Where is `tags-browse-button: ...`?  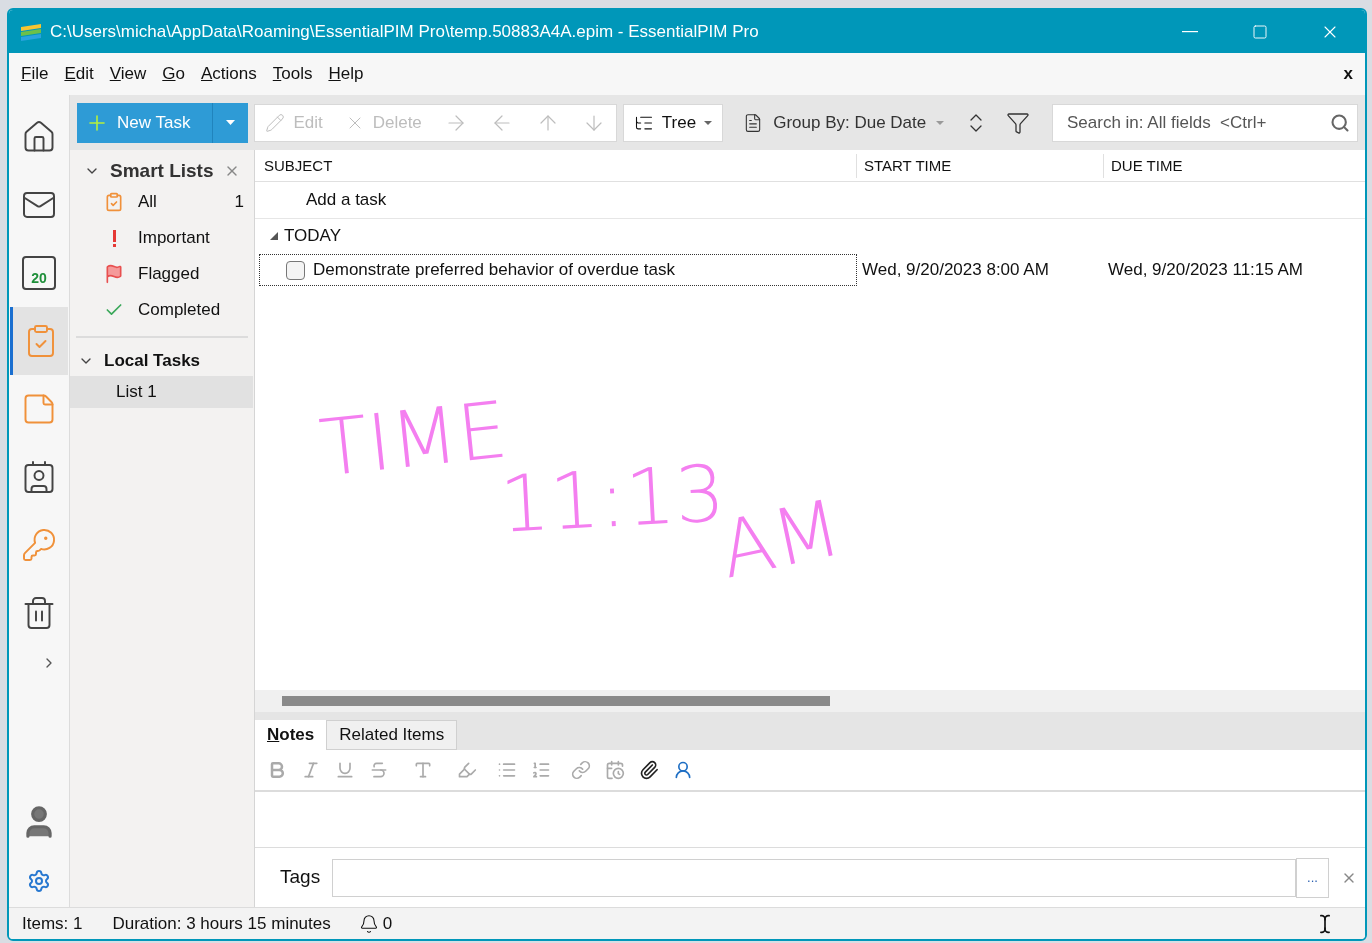 tags-browse-button: ... is located at coordinates (1312, 877).